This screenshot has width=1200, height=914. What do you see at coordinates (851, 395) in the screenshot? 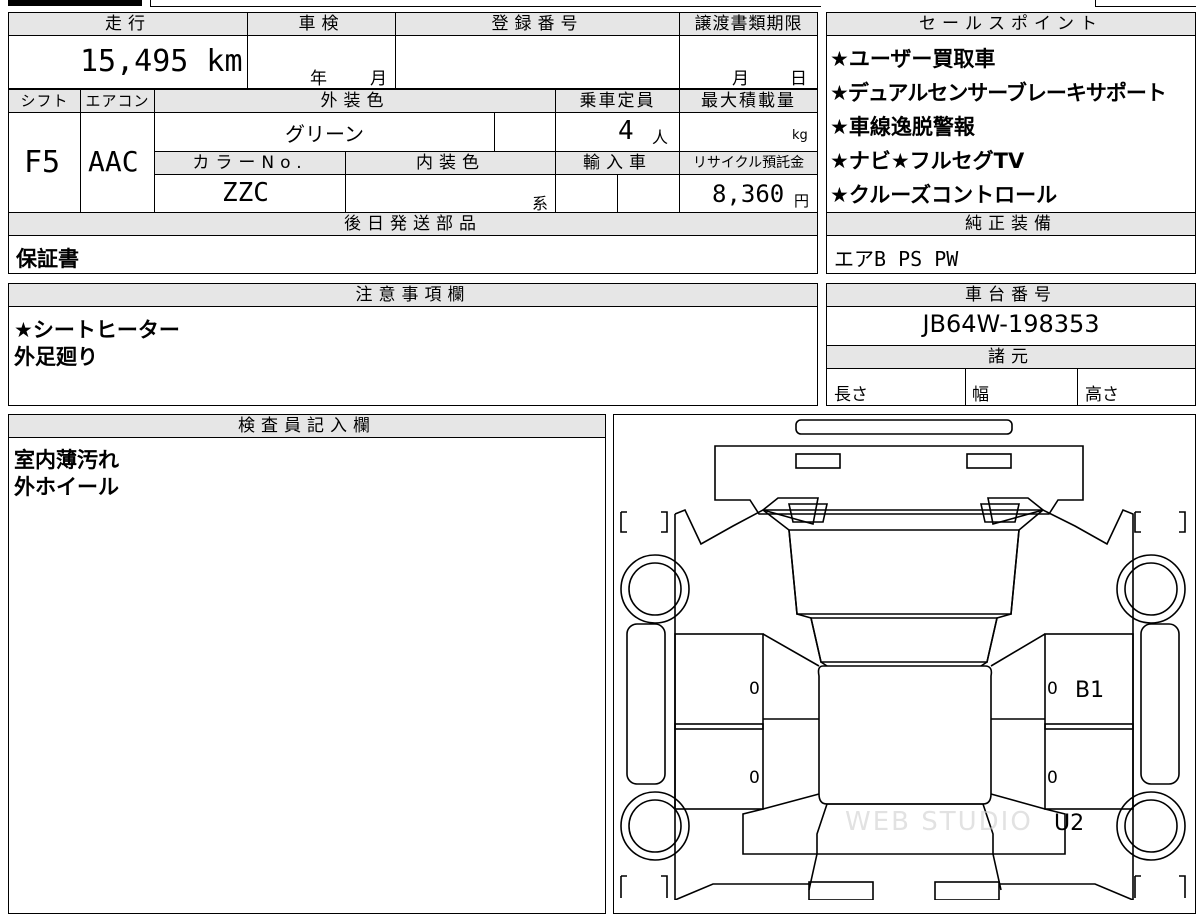
I see `spec-length-label: 長さ` at bounding box center [851, 395].